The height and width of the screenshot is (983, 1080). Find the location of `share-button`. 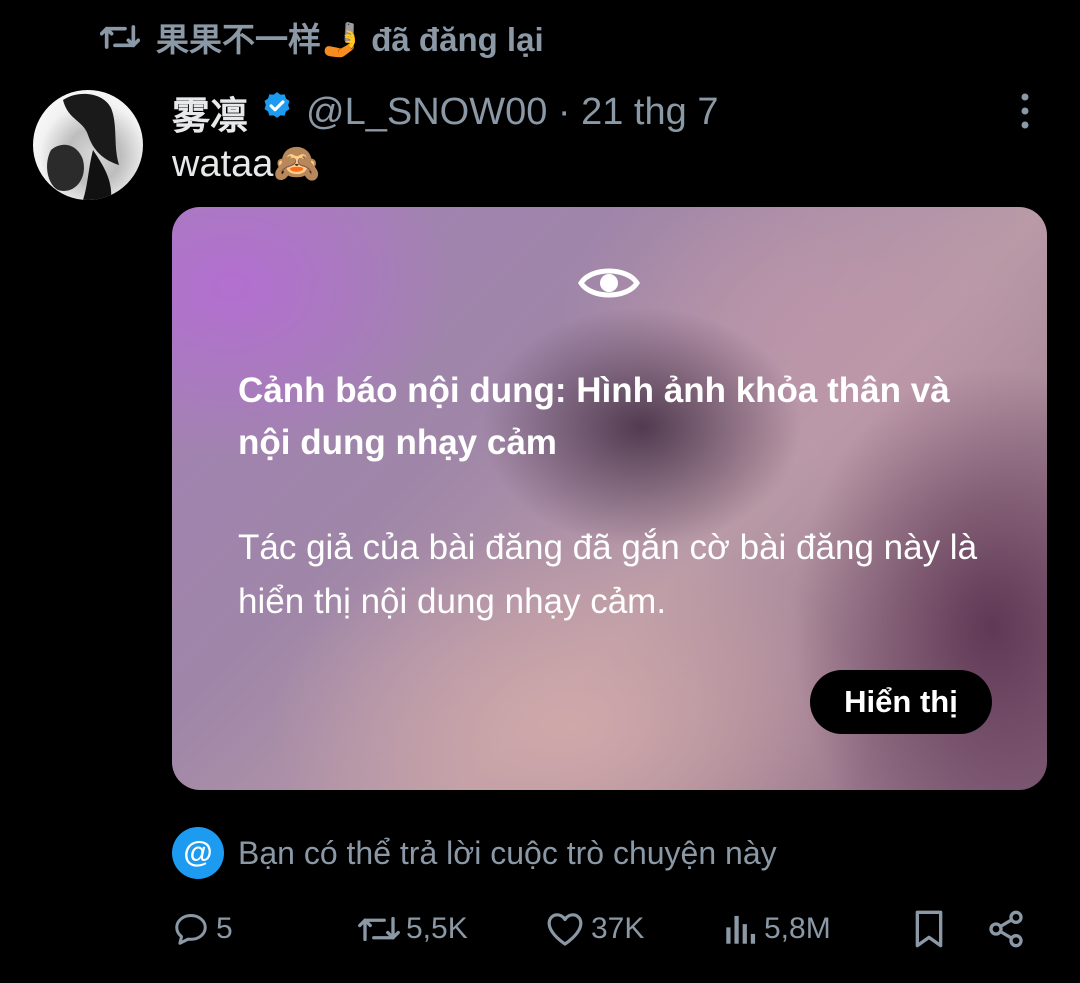

share-button is located at coordinates (1006, 929).